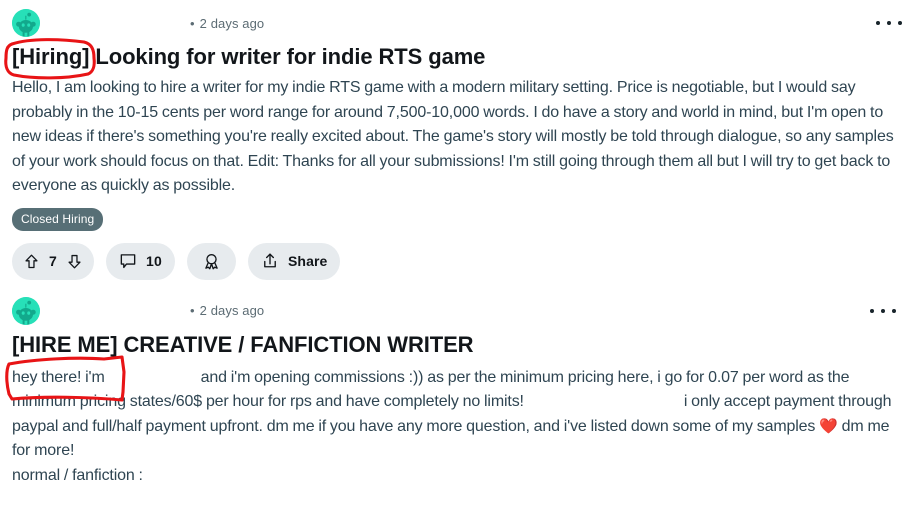 This screenshot has height=528, width=918. I want to click on share-button: Share, so click(294, 261).